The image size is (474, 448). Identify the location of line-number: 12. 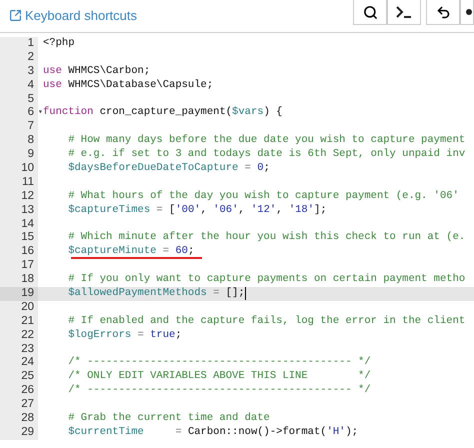
(27, 197).